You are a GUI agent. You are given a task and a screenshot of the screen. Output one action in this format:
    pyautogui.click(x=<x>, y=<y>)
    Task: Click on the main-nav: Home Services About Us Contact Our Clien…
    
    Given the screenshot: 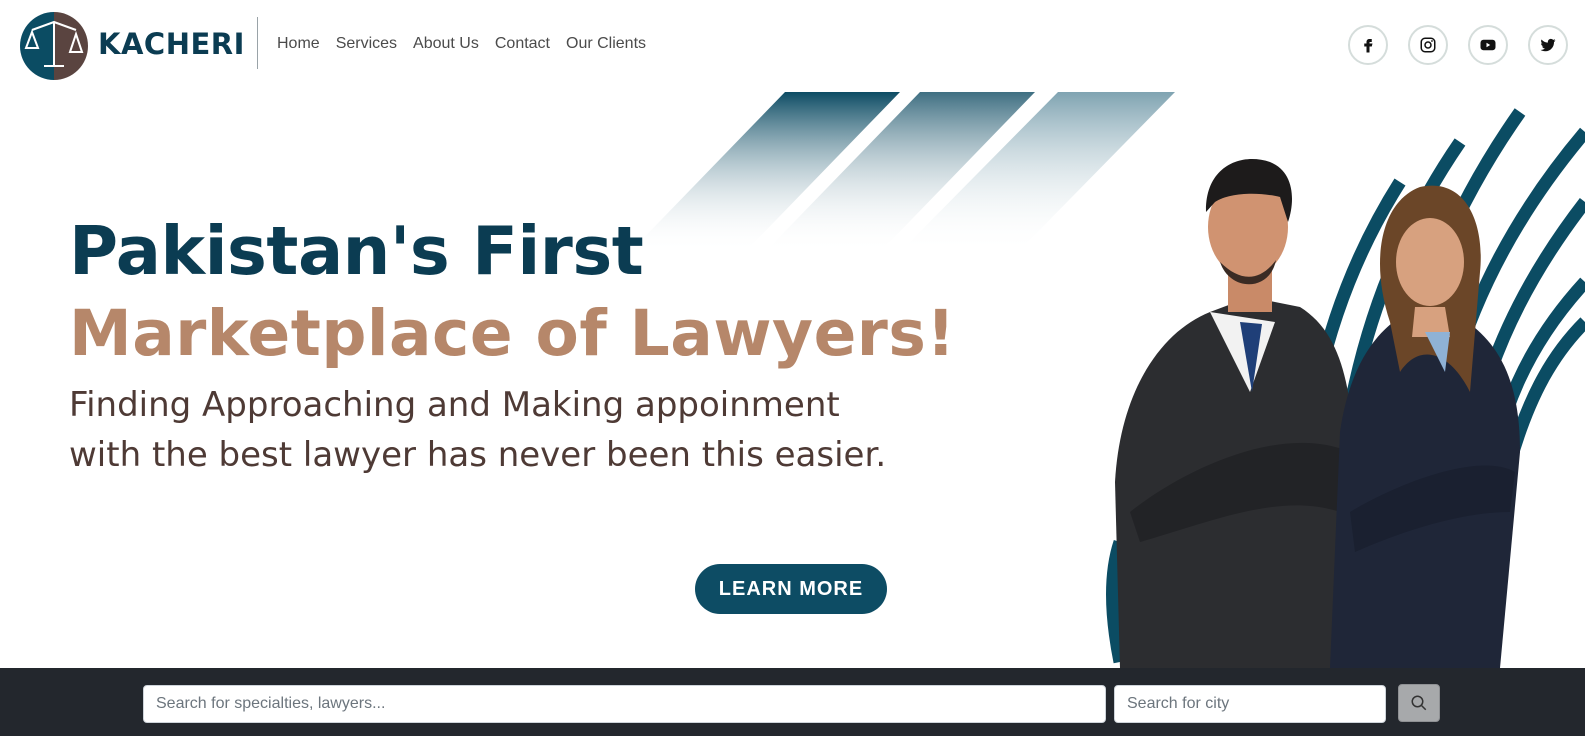 What is the action you would take?
    pyautogui.click(x=461, y=44)
    